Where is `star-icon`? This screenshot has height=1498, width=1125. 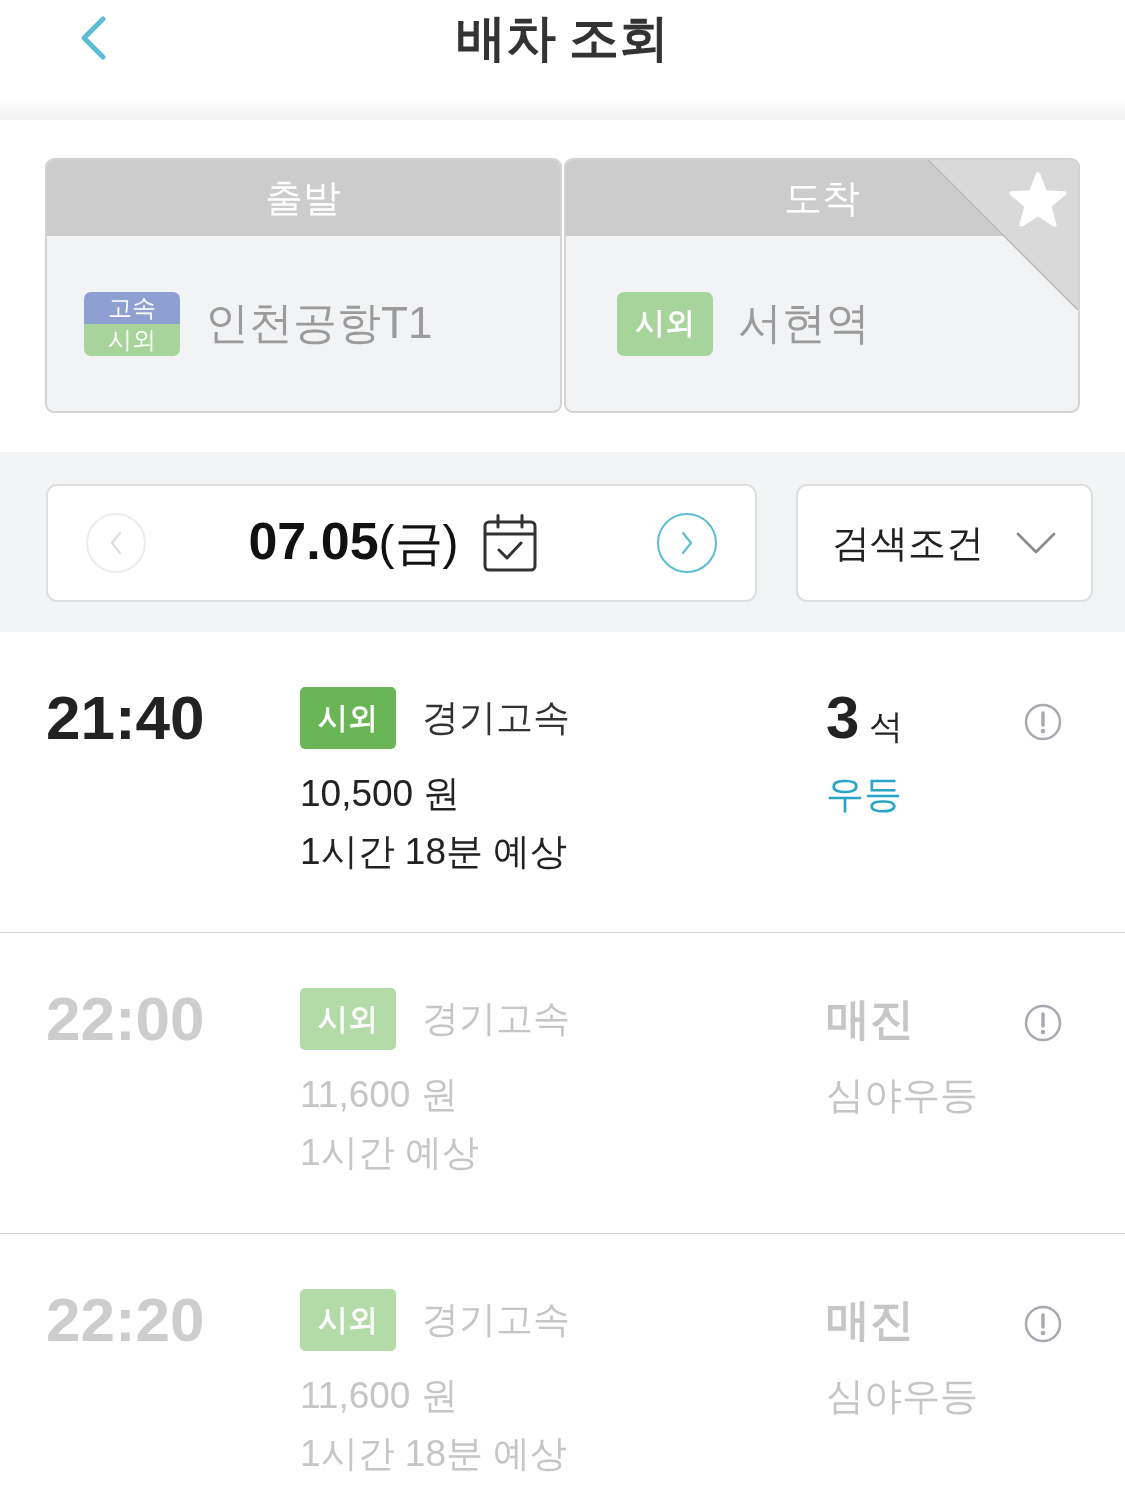 star-icon is located at coordinates (1038, 199).